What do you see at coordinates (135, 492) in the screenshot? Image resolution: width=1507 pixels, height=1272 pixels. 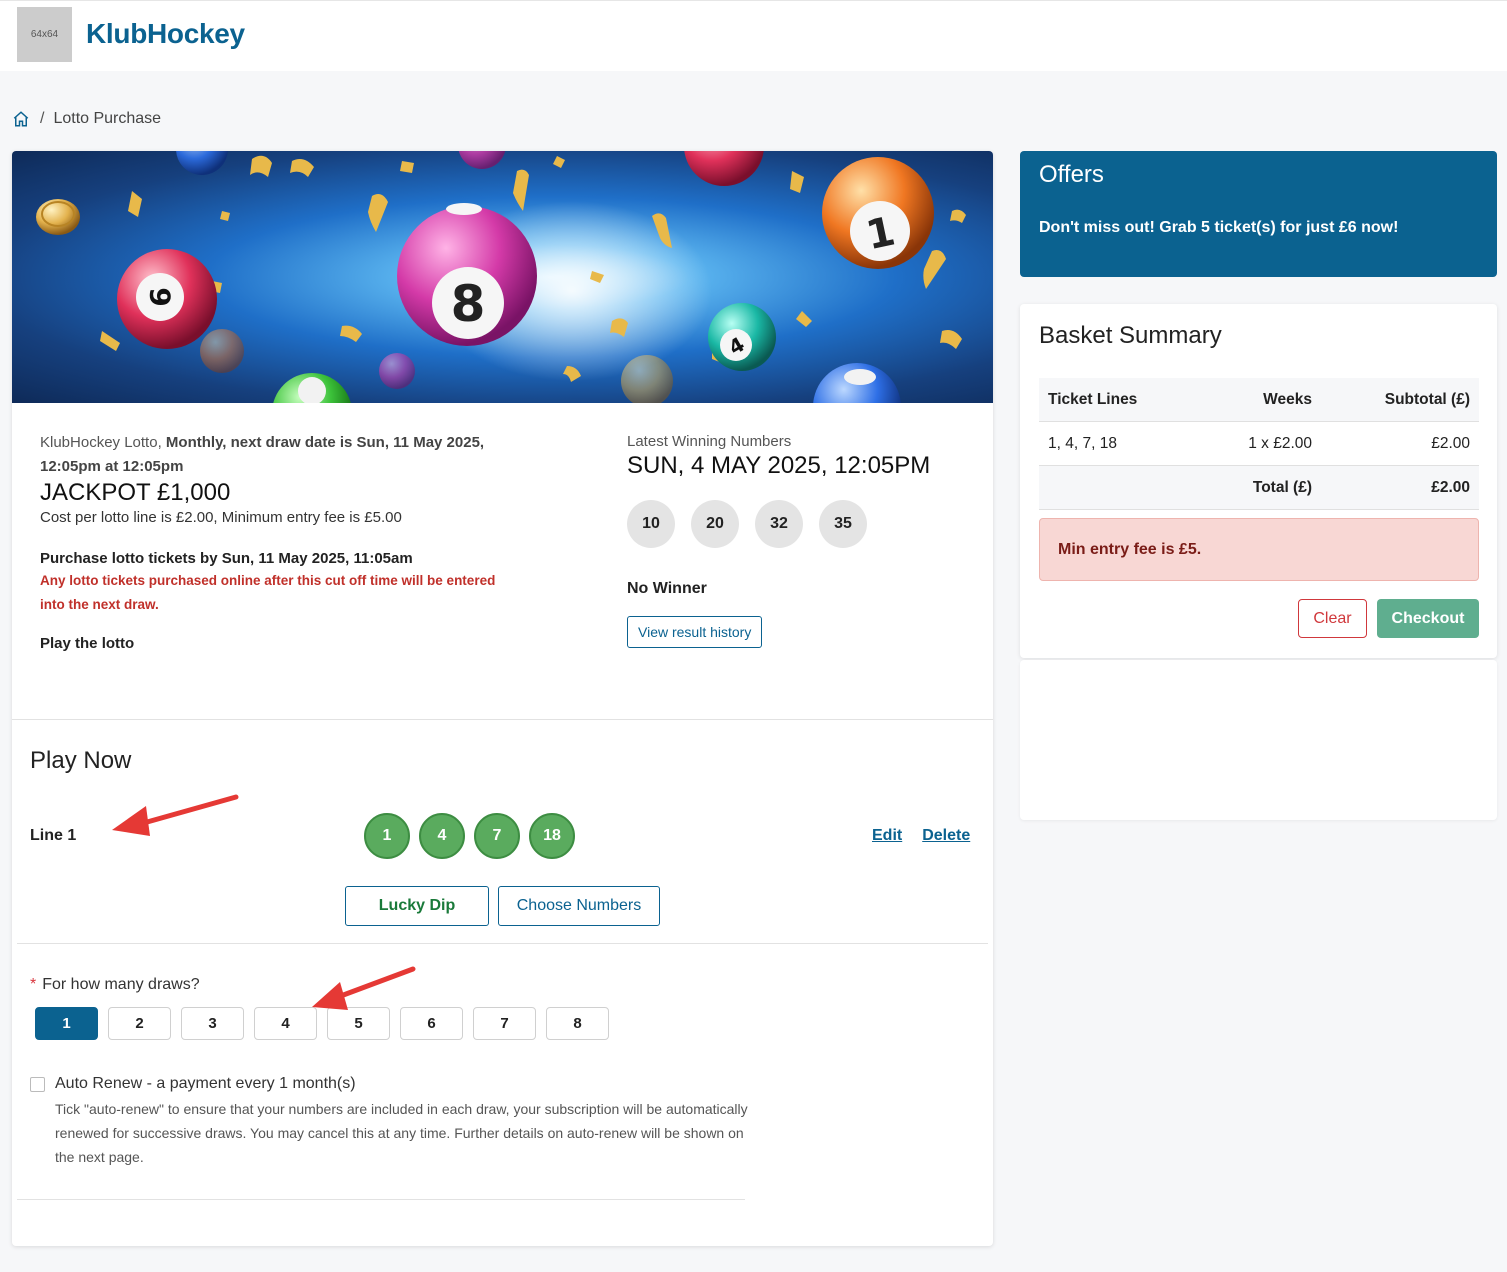 I see `jackpot-amount: JACKPOT £1,000` at bounding box center [135, 492].